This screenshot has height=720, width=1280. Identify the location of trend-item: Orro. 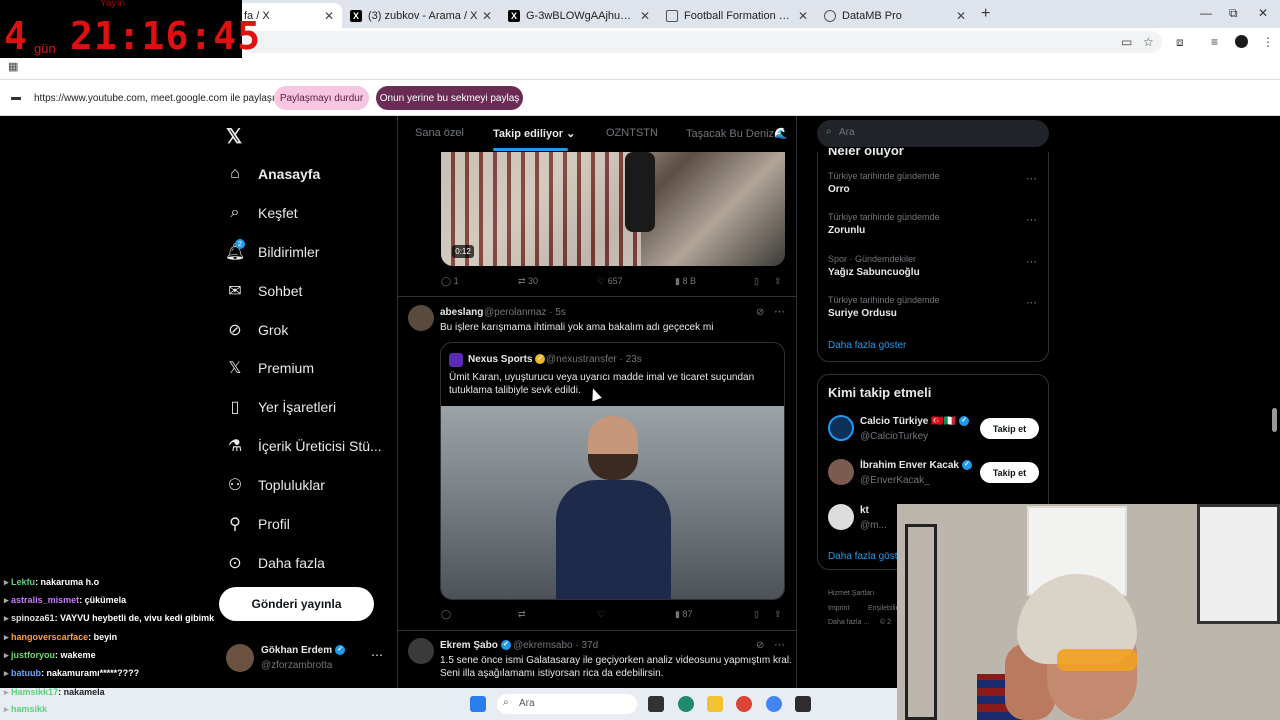
(839, 189).